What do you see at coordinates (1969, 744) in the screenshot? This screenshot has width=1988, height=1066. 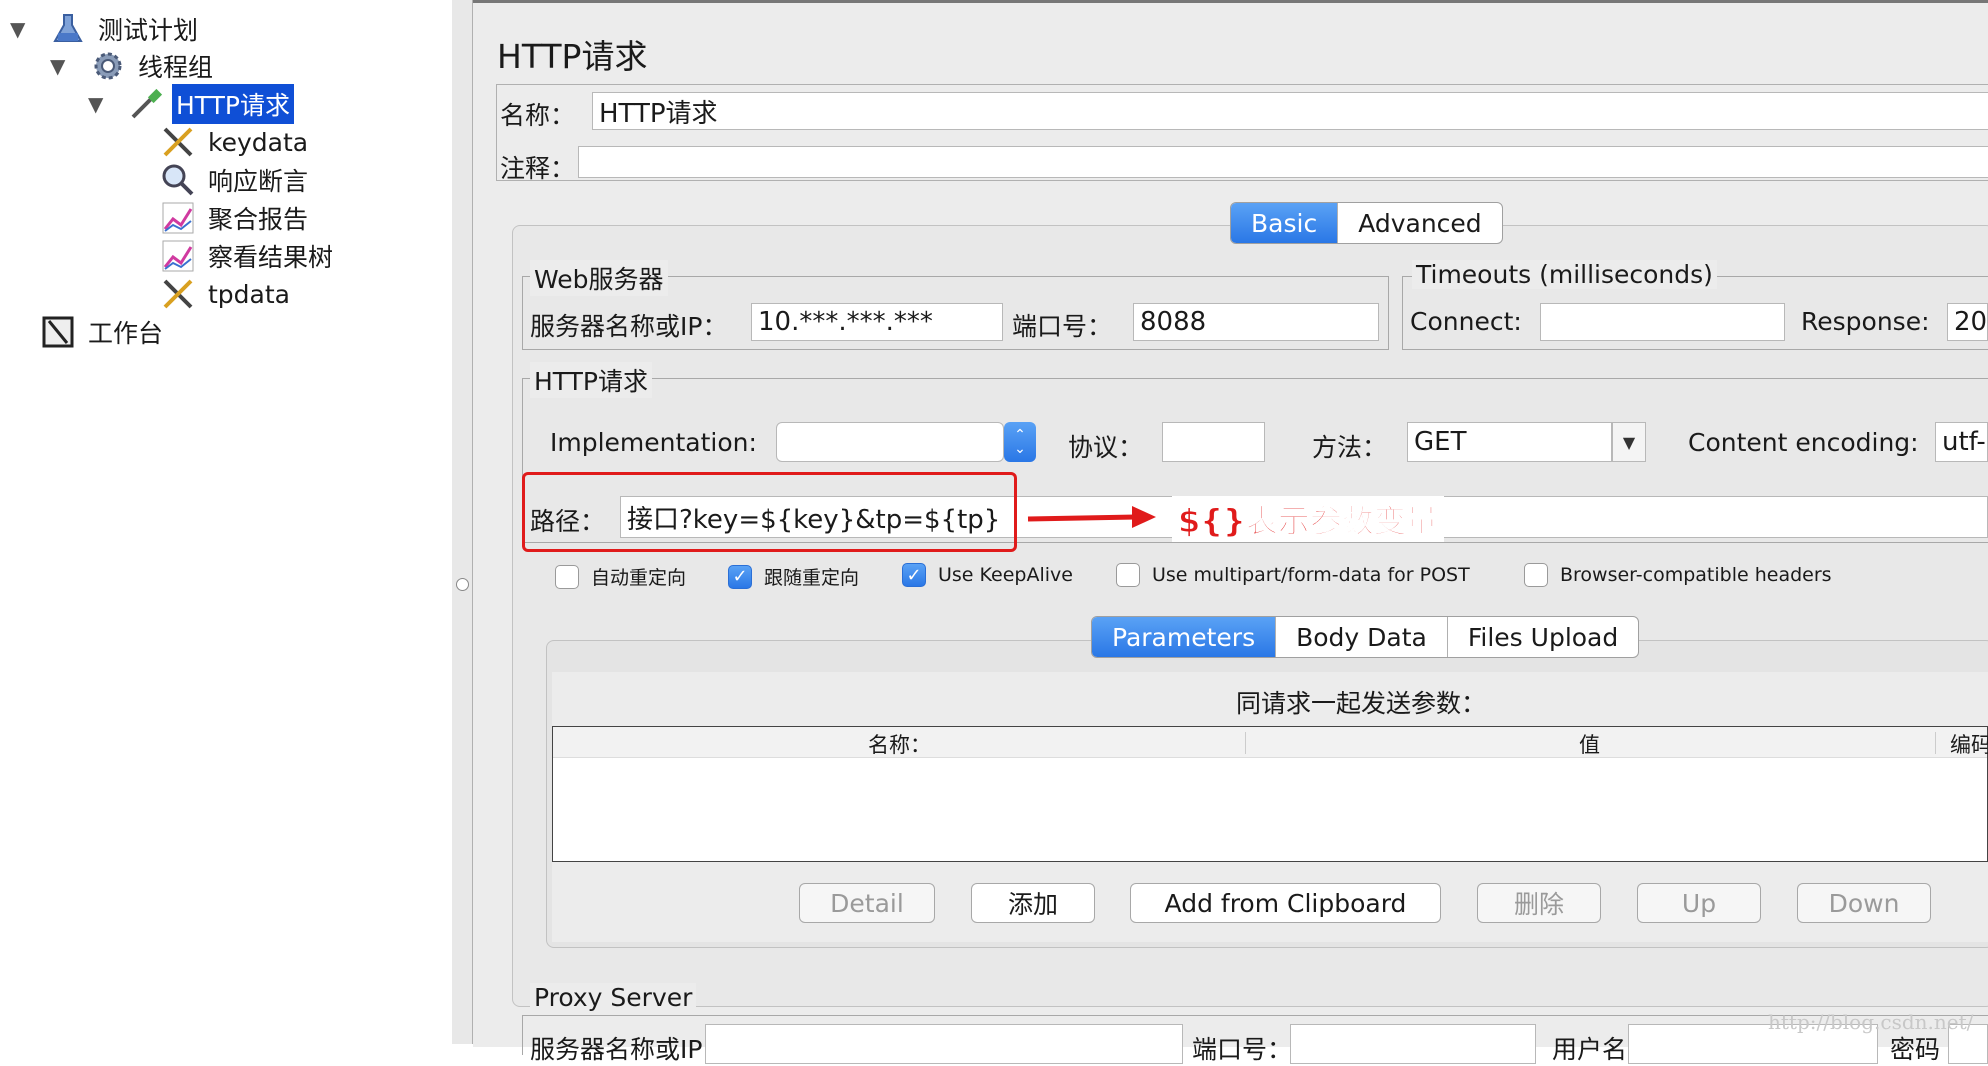 I see `column-header-encode: 编码` at bounding box center [1969, 744].